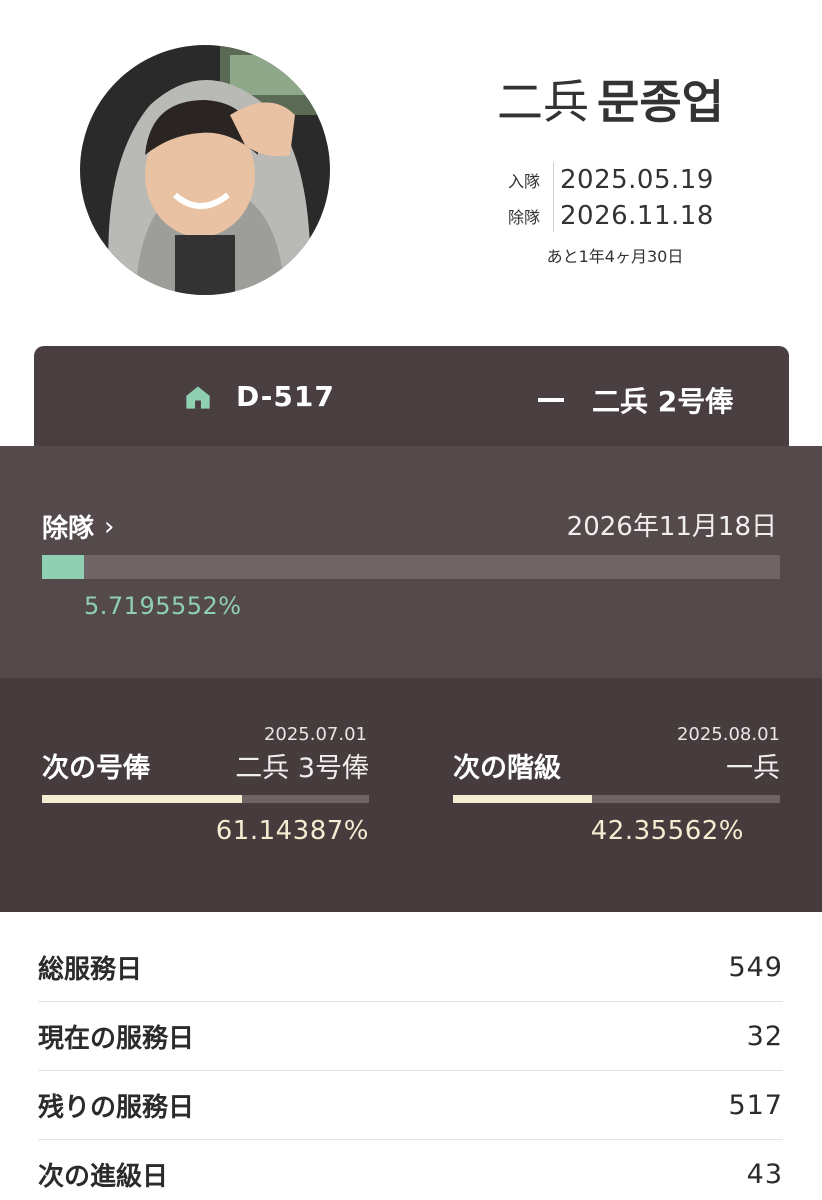  Describe the element at coordinates (507, 768) in the screenshot. I see `next-rank-title: 次の階級` at that location.